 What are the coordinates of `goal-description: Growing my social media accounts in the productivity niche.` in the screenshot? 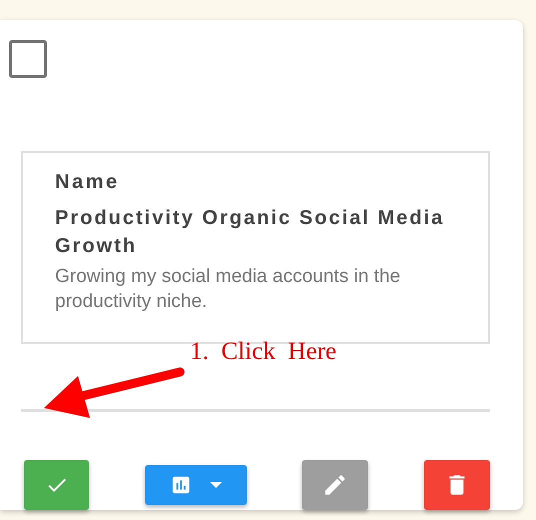 It's located at (228, 289).